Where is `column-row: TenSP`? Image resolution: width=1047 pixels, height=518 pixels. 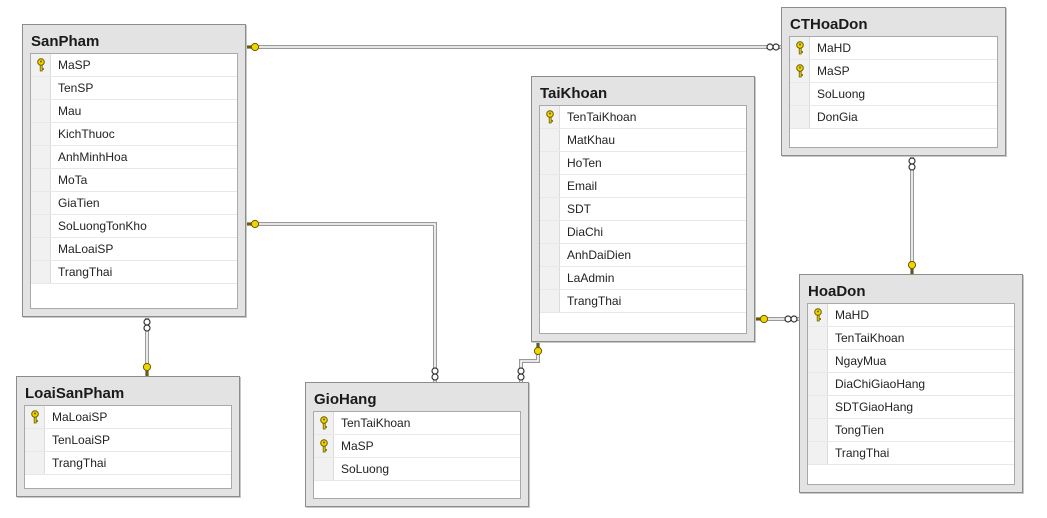 column-row: TenSP is located at coordinates (134, 88).